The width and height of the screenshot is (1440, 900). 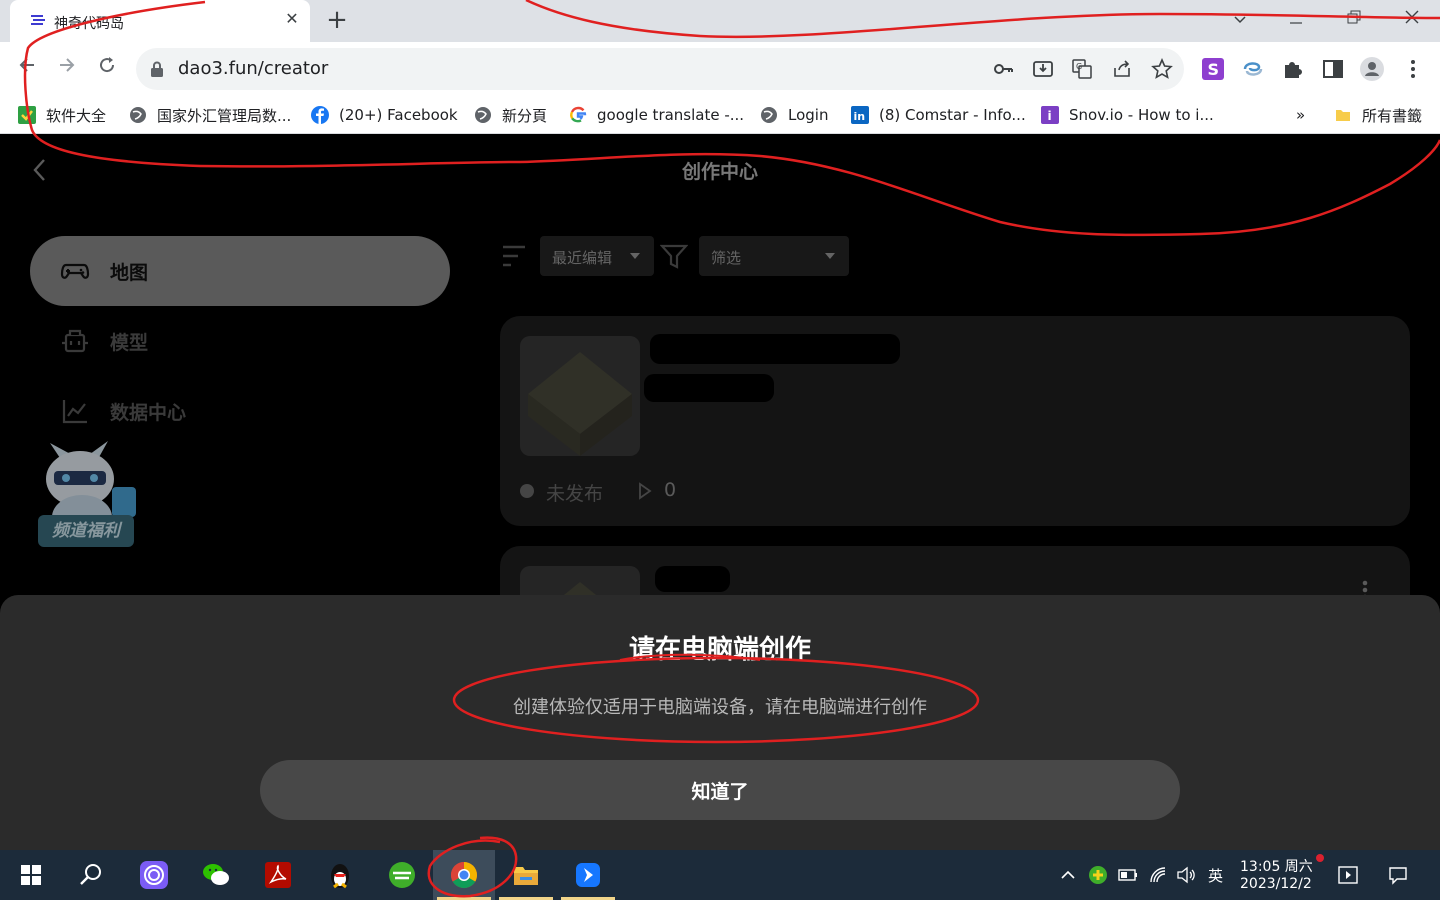 What do you see at coordinates (157, 69) in the screenshot?
I see `lock-icon` at bounding box center [157, 69].